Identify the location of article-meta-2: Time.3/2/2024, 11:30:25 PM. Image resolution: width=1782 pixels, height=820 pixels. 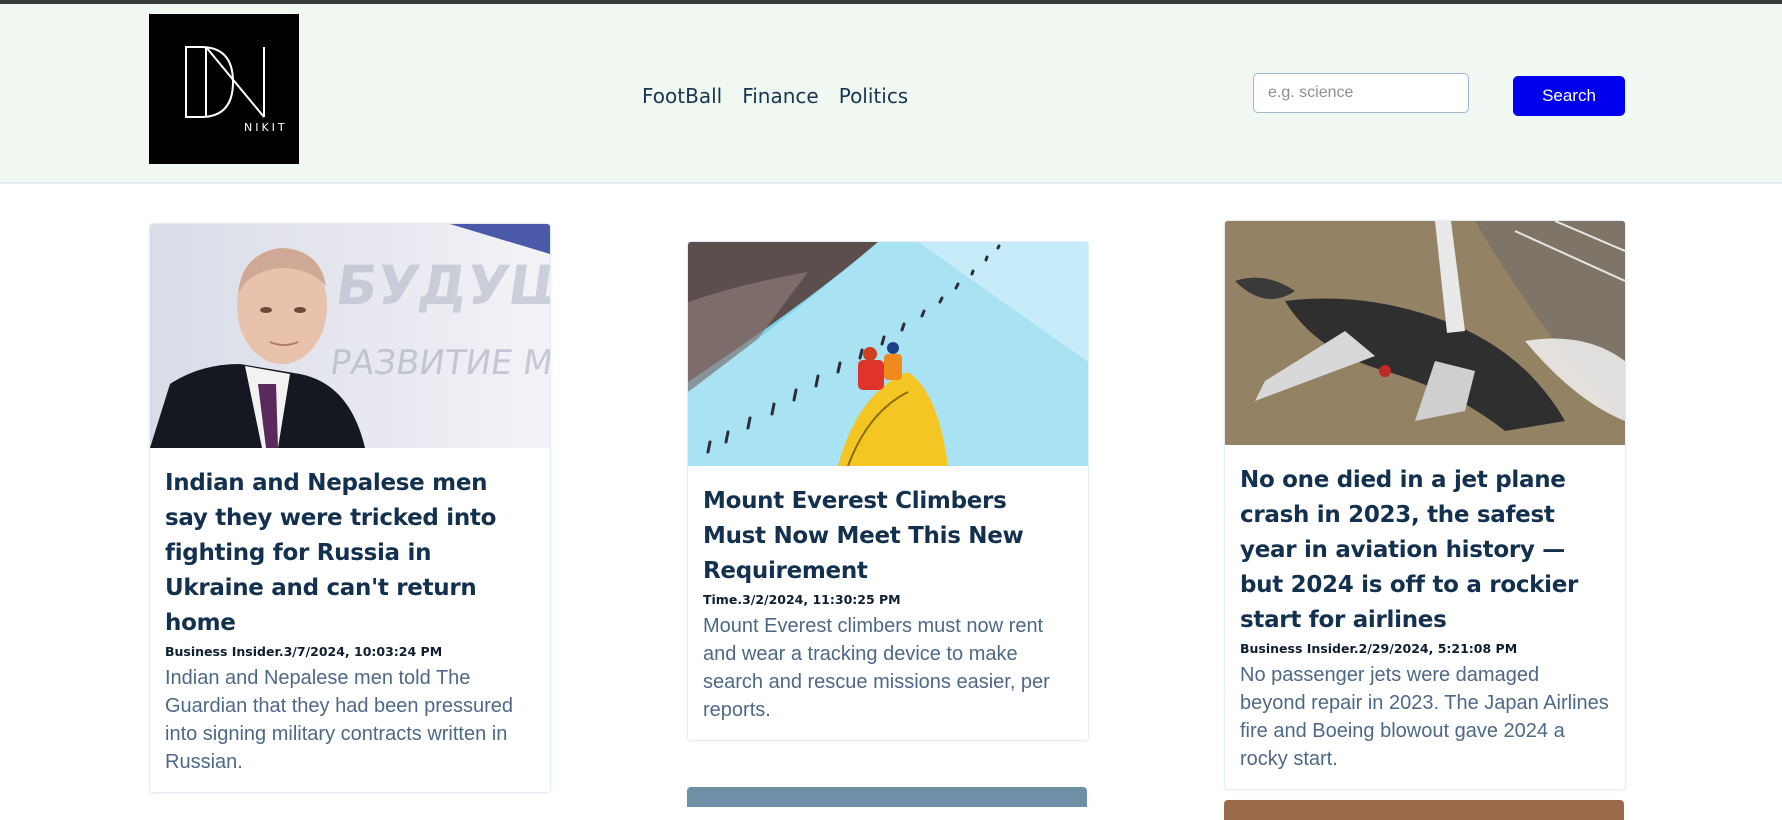
(802, 599).